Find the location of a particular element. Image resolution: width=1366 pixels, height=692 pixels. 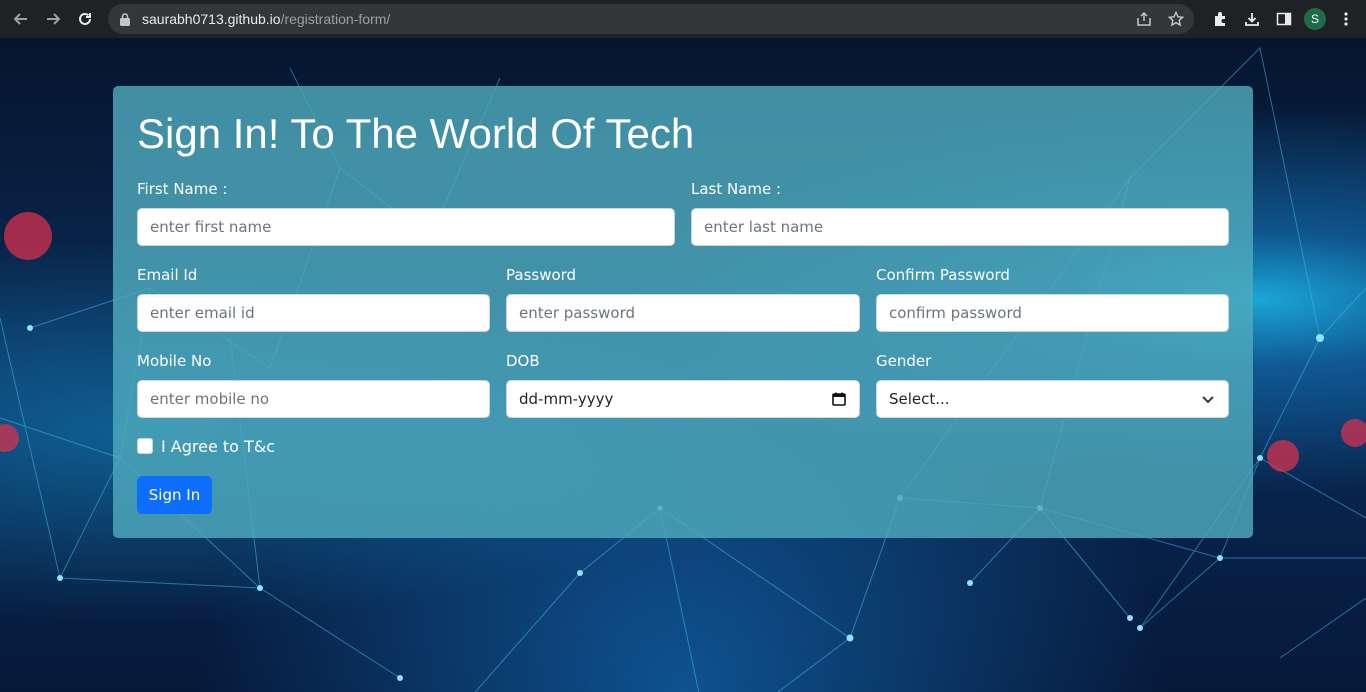

side-panel-icon is located at coordinates (1284, 19).